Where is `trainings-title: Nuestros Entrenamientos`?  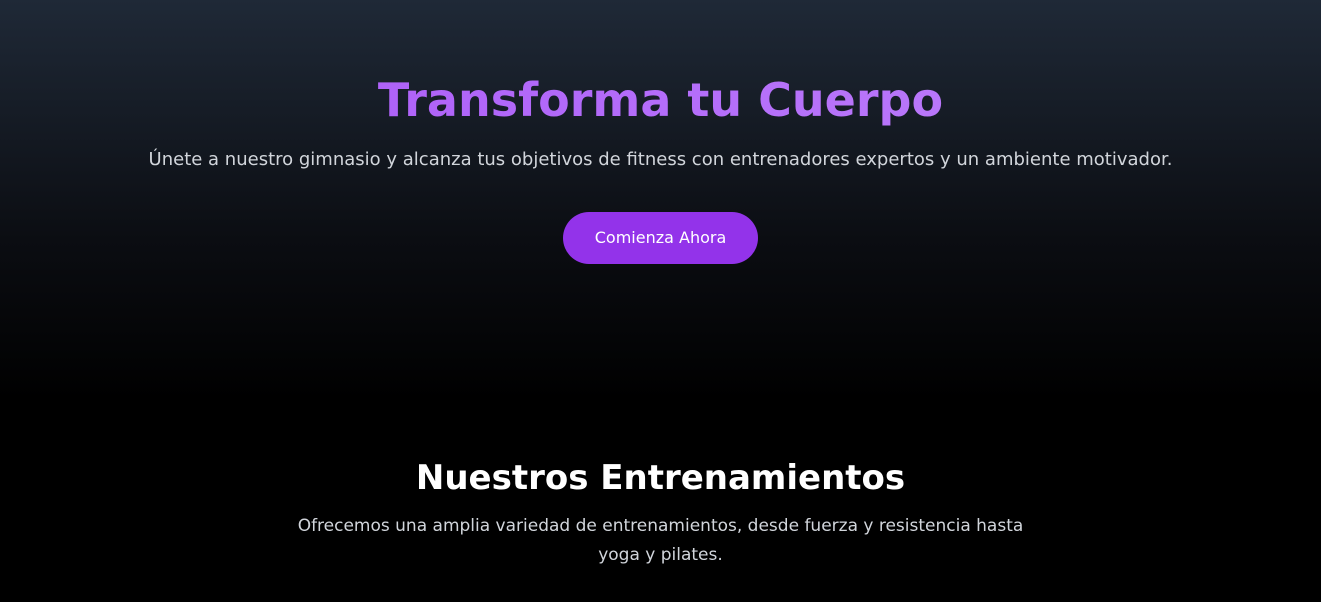
trainings-title: Nuestros Entrenamientos is located at coordinates (660, 478).